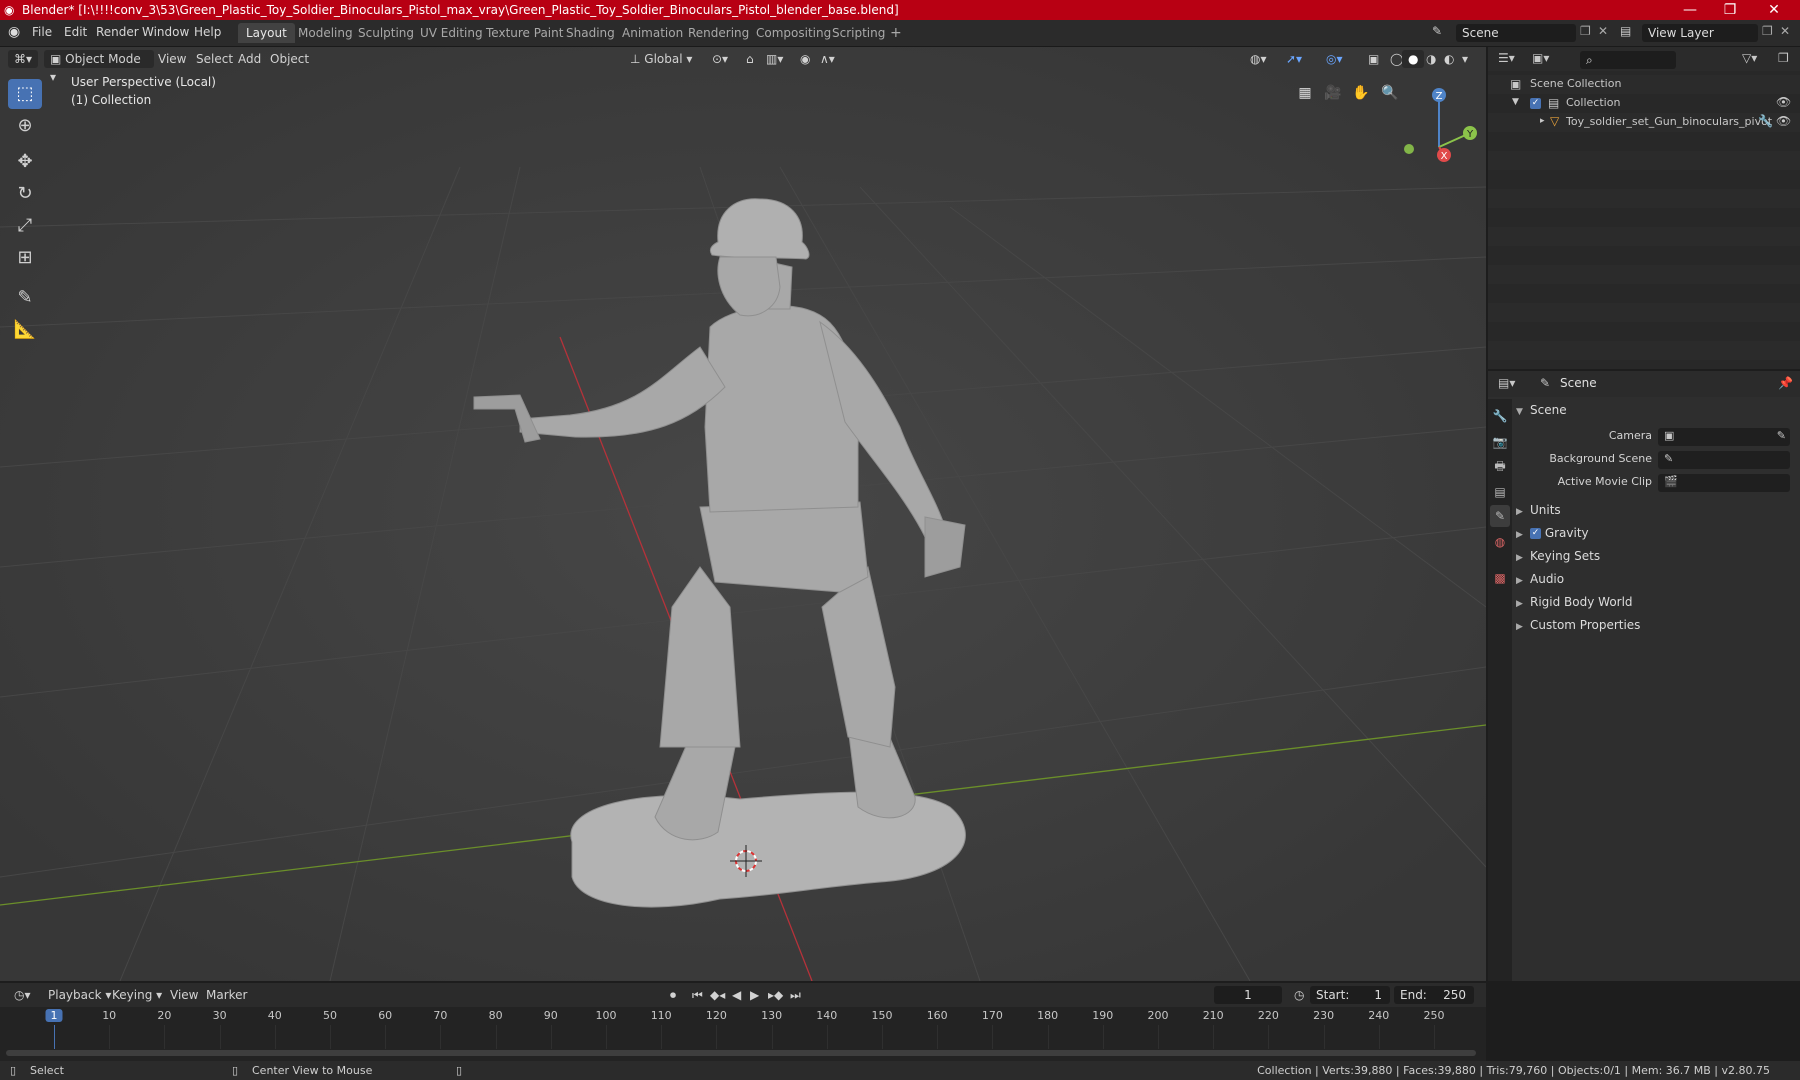 The image size is (1800, 1080). What do you see at coordinates (1644, 103) in the screenshot?
I see `outliner-row-collection: ▼ ✓ ▤ Collection 👁` at bounding box center [1644, 103].